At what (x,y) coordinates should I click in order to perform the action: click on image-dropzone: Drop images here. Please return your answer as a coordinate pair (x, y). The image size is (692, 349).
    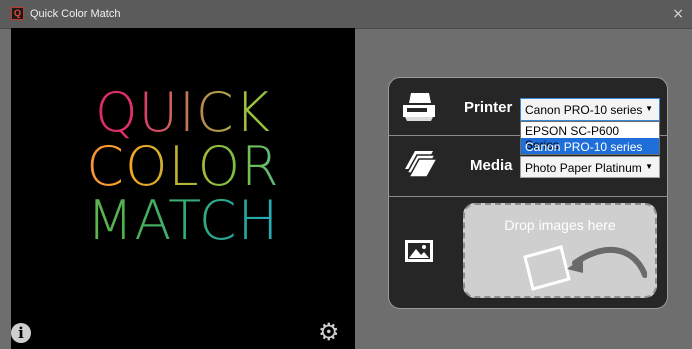
    Looking at the image, I should click on (560, 250).